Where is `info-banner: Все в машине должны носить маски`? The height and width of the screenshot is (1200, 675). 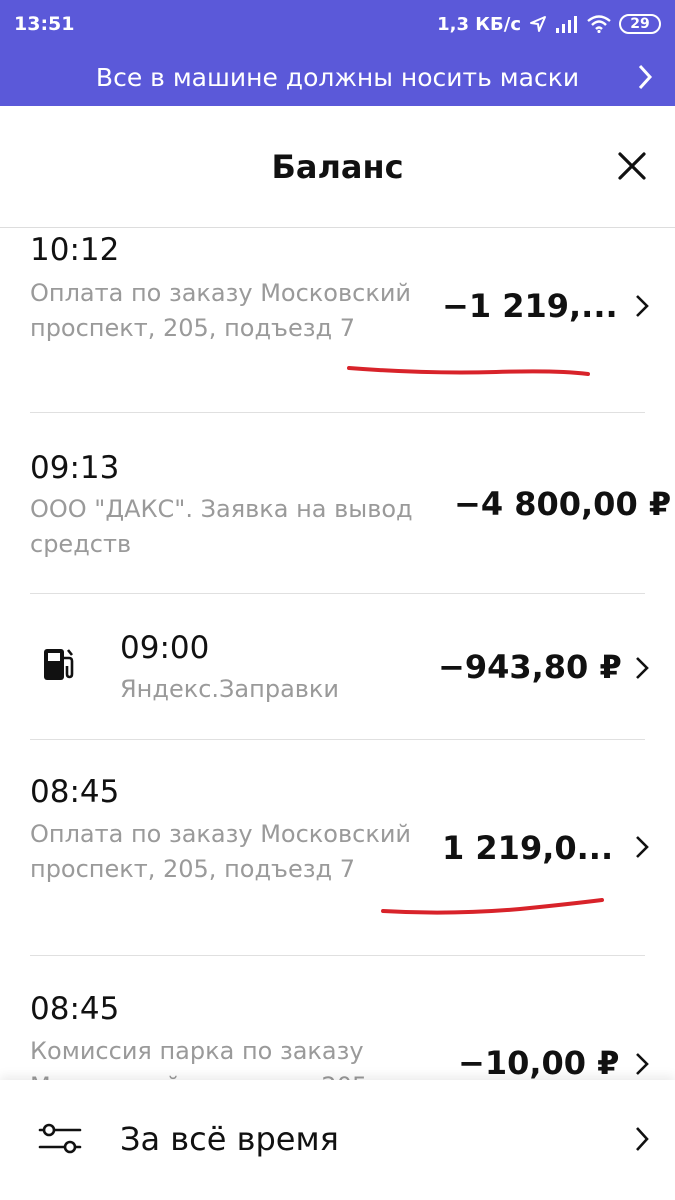 info-banner: Все в машине должны носить маски is located at coordinates (337, 77).